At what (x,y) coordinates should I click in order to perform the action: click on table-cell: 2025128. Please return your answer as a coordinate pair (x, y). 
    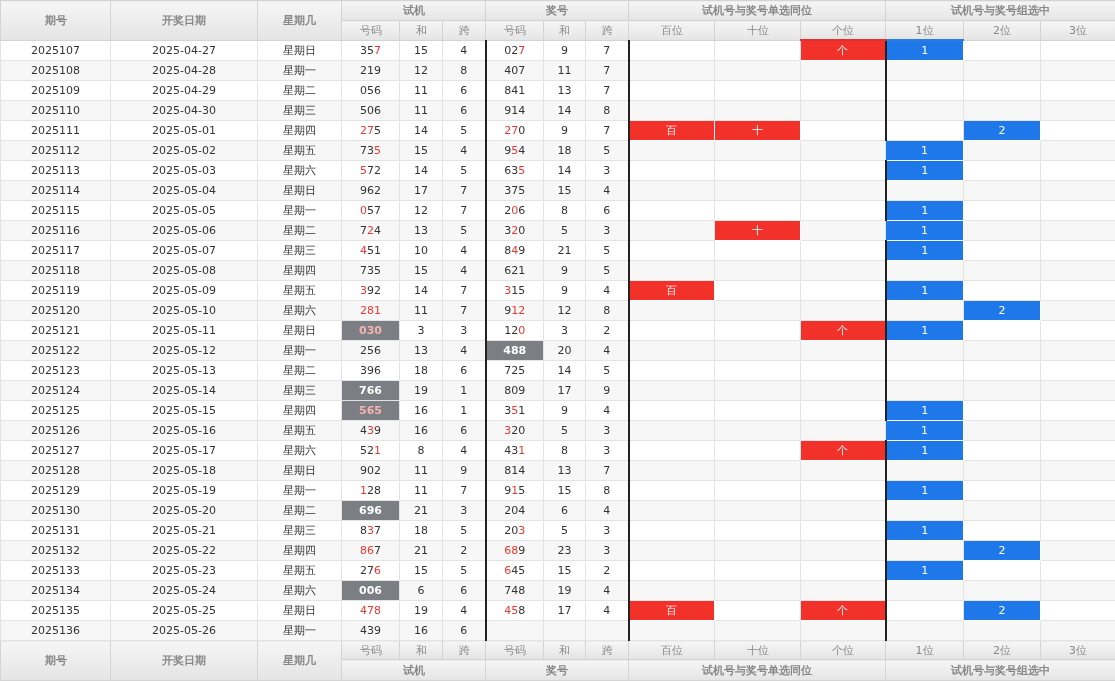
    Looking at the image, I should click on (55, 470).